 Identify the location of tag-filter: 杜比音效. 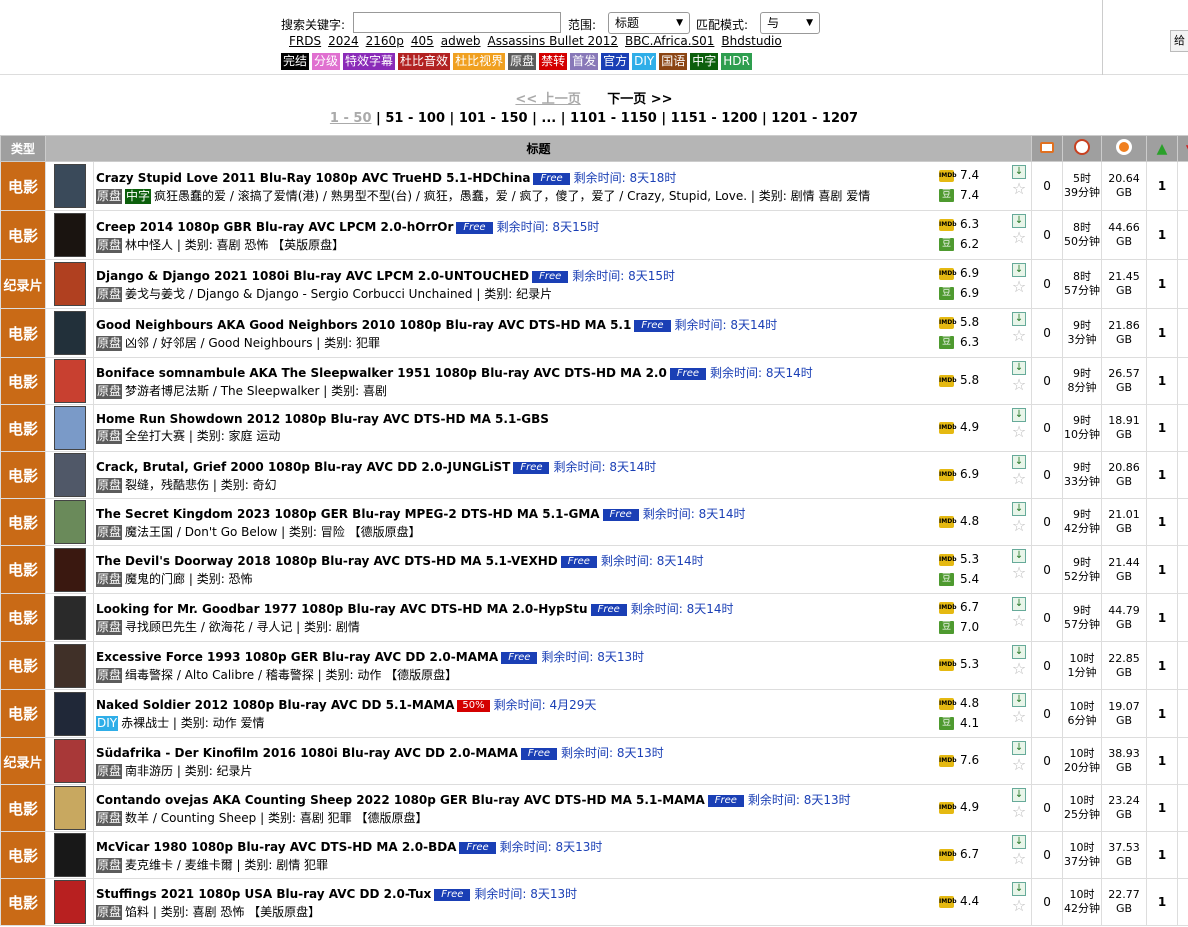
(424, 61).